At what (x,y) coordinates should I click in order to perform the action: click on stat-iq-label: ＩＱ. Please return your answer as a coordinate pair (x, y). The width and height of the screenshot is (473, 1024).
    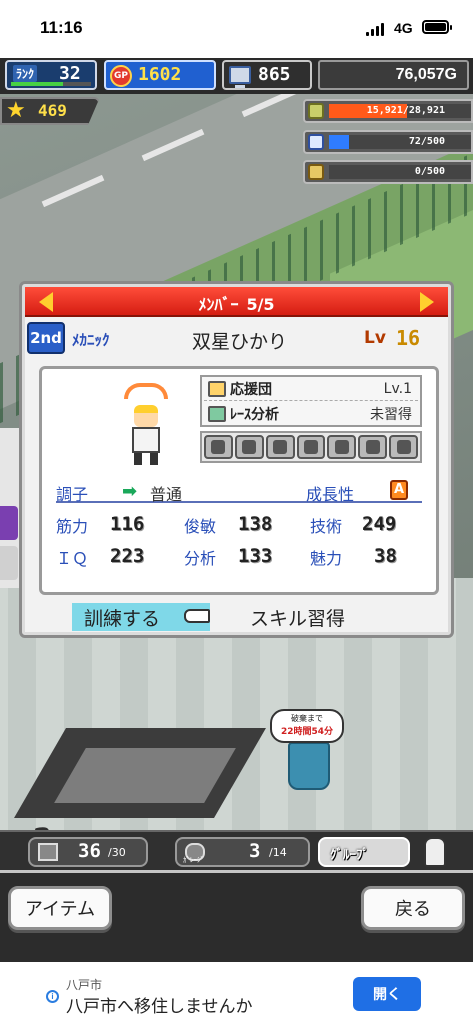
    Looking at the image, I should click on (72, 558).